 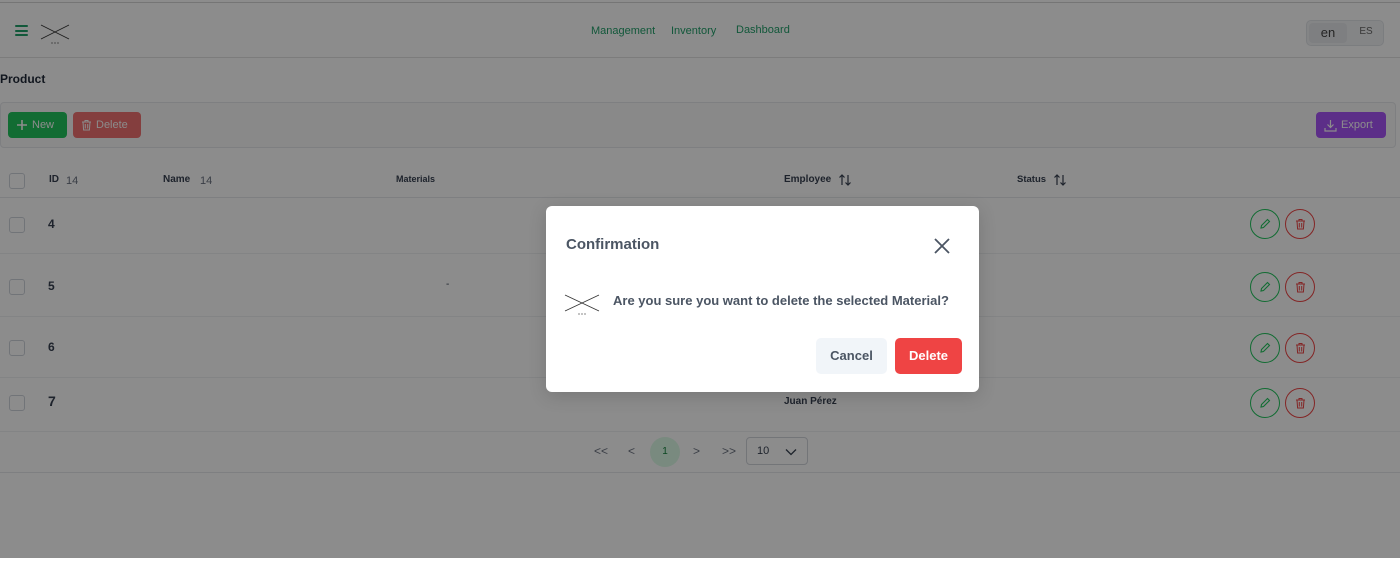 What do you see at coordinates (613, 244) in the screenshot?
I see `dialog-title: Confirmation` at bounding box center [613, 244].